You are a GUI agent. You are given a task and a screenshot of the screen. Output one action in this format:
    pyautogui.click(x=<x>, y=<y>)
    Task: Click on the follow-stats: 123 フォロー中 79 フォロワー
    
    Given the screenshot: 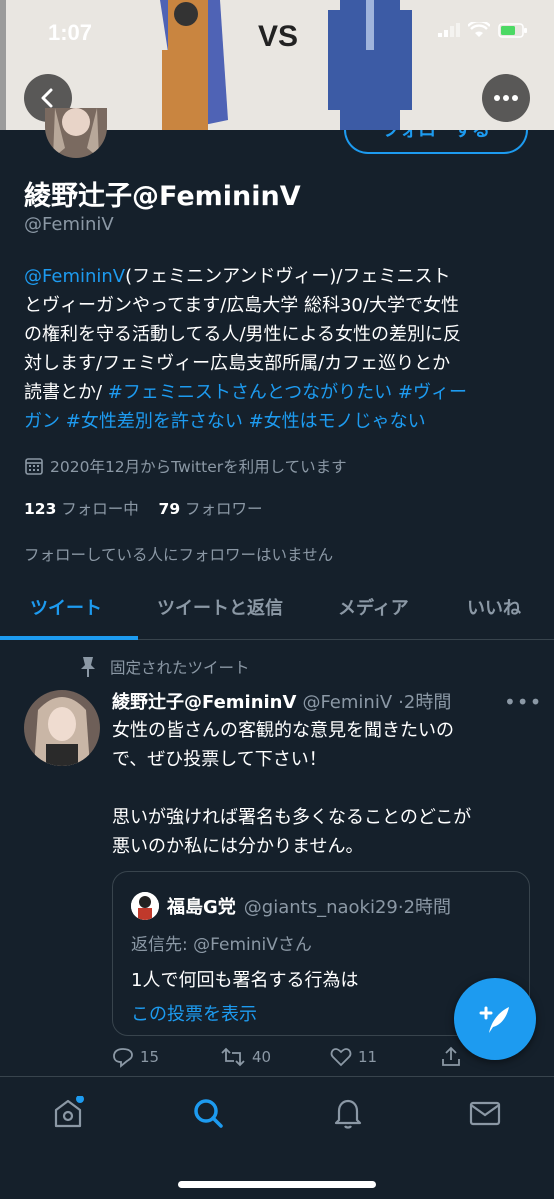 What is the action you would take?
    pyautogui.click(x=143, y=508)
    